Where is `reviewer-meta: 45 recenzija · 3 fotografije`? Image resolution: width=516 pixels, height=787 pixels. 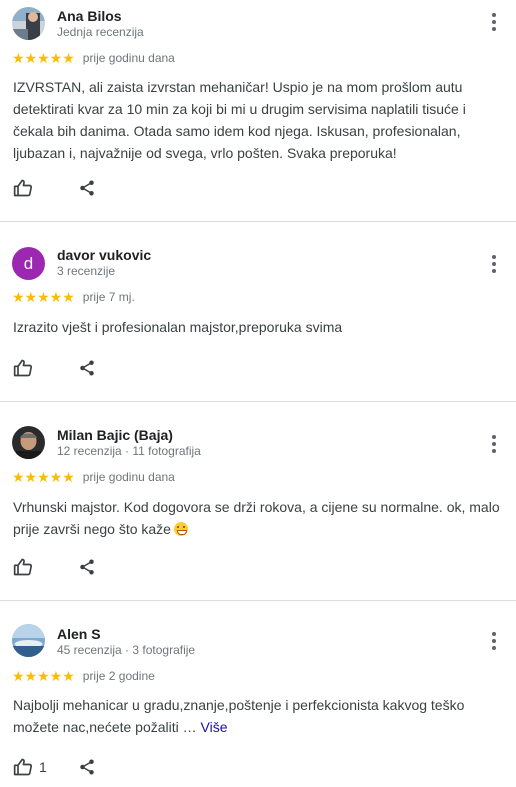 reviewer-meta: 45 recenzija · 3 fotografije is located at coordinates (126, 650).